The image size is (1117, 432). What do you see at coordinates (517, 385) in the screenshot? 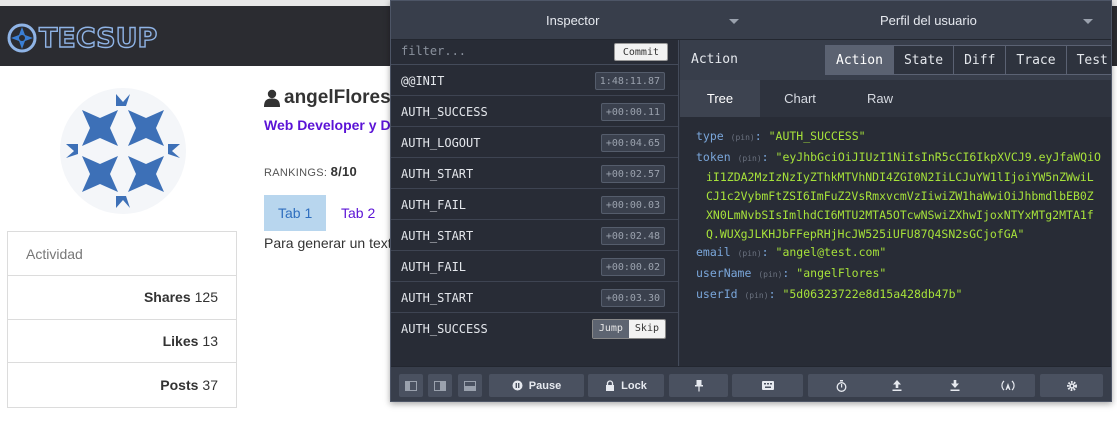
I see `pause-icon` at bounding box center [517, 385].